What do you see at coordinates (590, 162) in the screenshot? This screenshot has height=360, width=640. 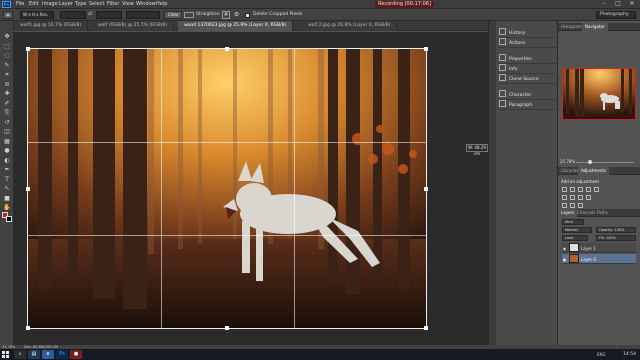 I see `navigator-zoom-knob` at bounding box center [590, 162].